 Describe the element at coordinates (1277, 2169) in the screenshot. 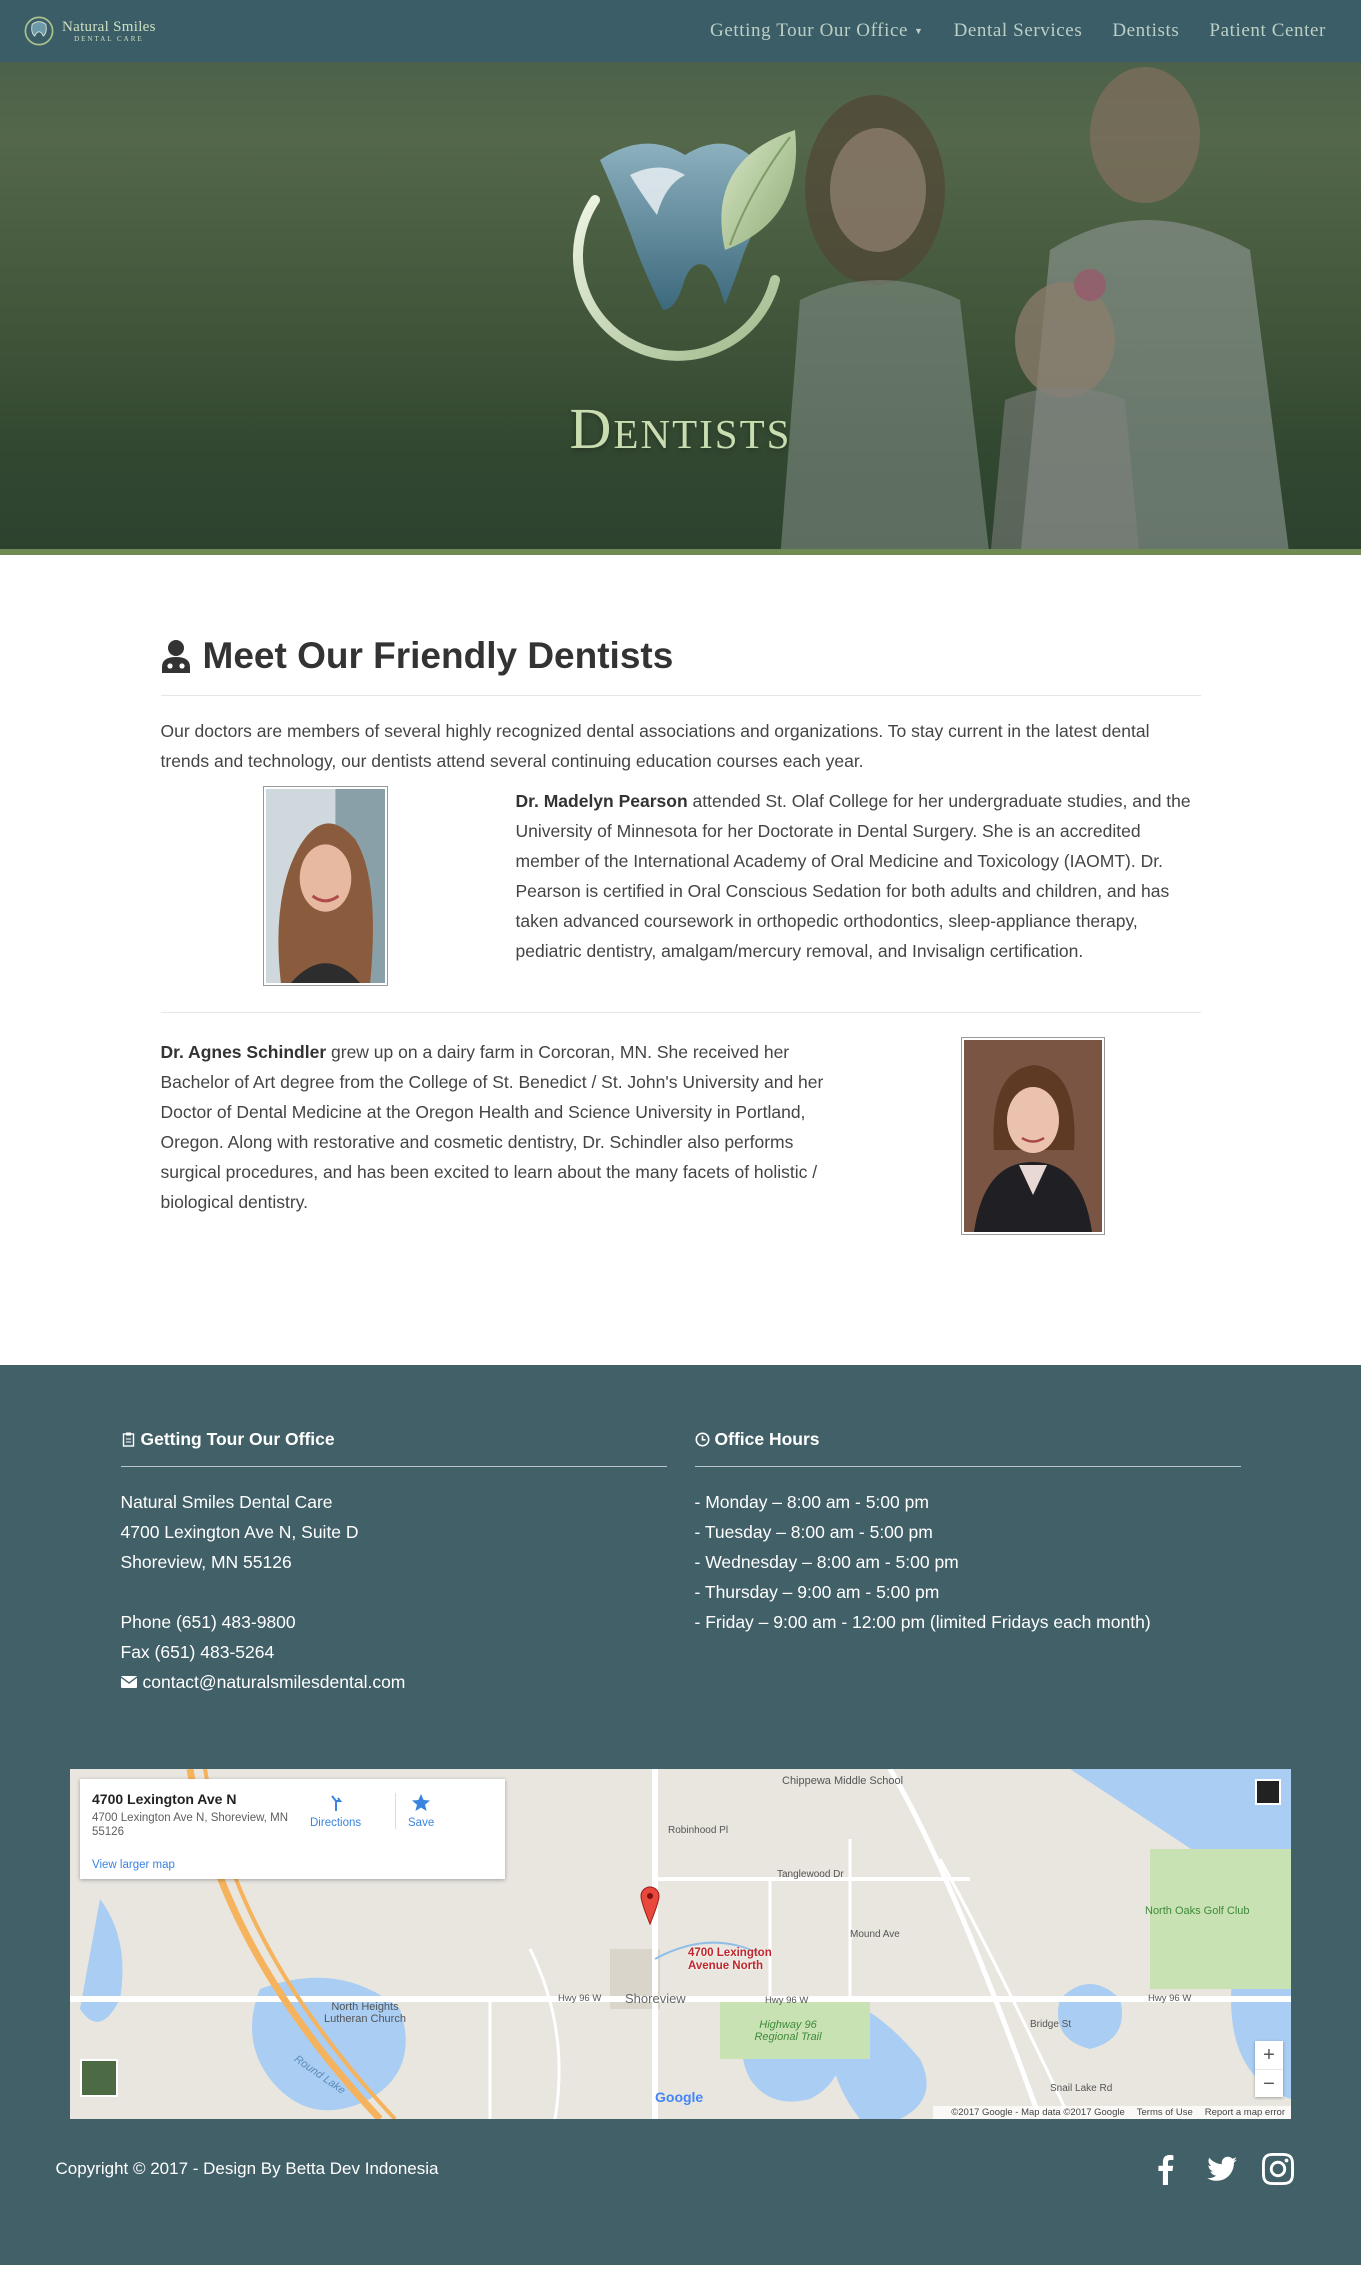

I see `instagram-icon` at that location.